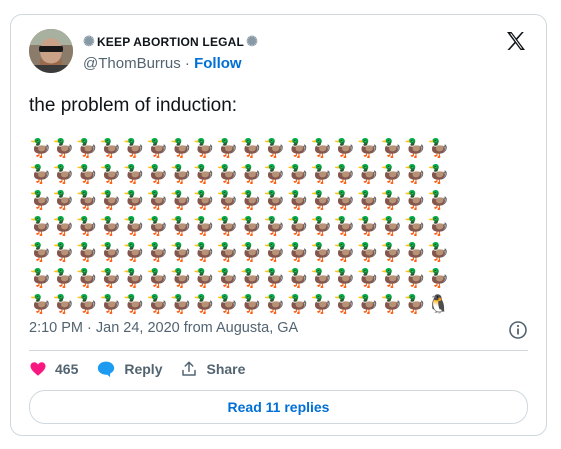 The image size is (561, 449). What do you see at coordinates (143, 369) in the screenshot?
I see `reply-label: Reply` at bounding box center [143, 369].